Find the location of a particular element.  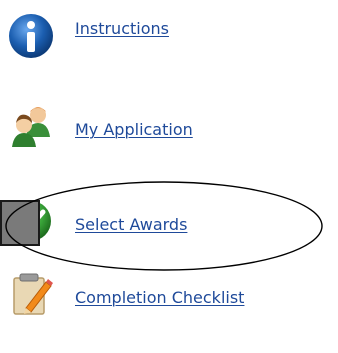

menu-item-label: My Application is located at coordinates (134, 129).